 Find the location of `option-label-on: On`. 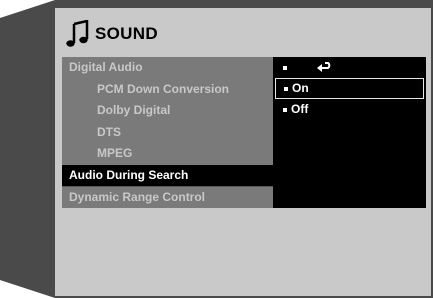

option-label-on: On is located at coordinates (300, 88).